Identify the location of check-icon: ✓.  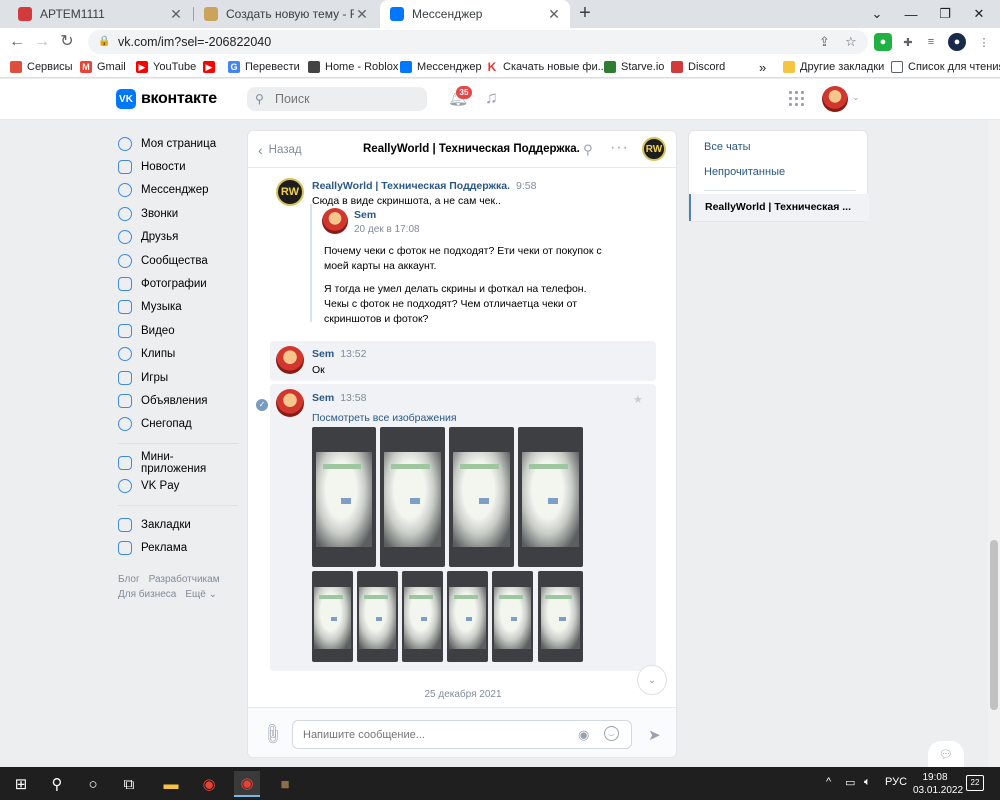
(262, 405).